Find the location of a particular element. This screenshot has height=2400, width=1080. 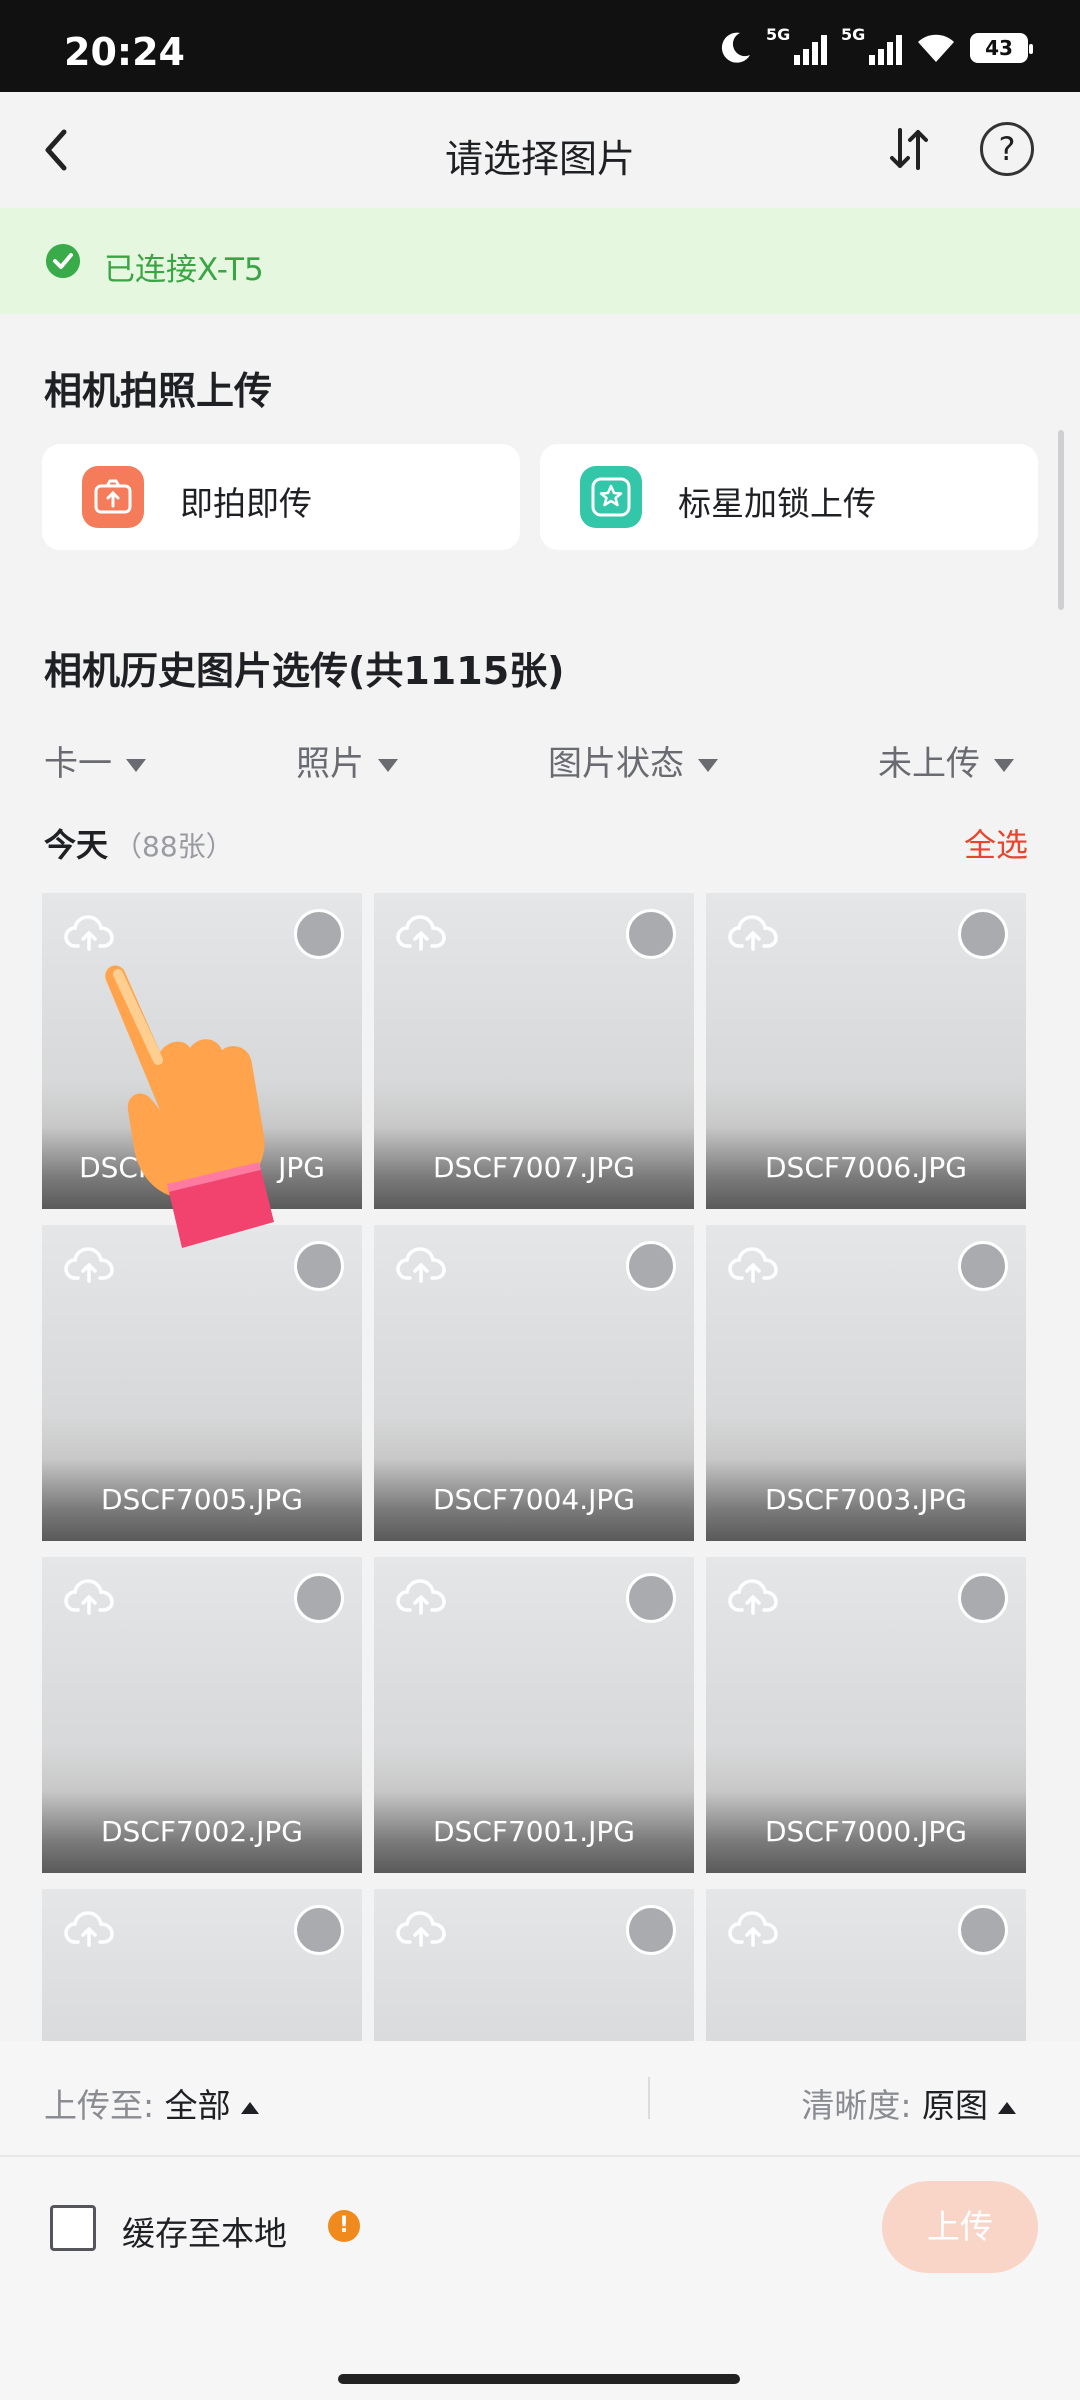

scrollbar is located at coordinates (1061, 520).